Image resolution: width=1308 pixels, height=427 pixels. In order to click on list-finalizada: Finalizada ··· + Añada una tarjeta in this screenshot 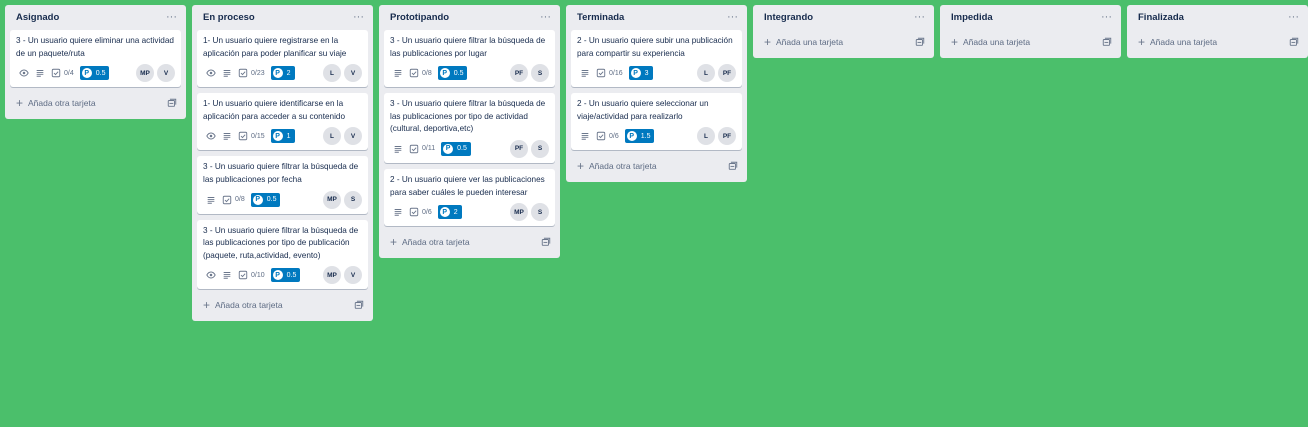, I will do `click(1217, 31)`.